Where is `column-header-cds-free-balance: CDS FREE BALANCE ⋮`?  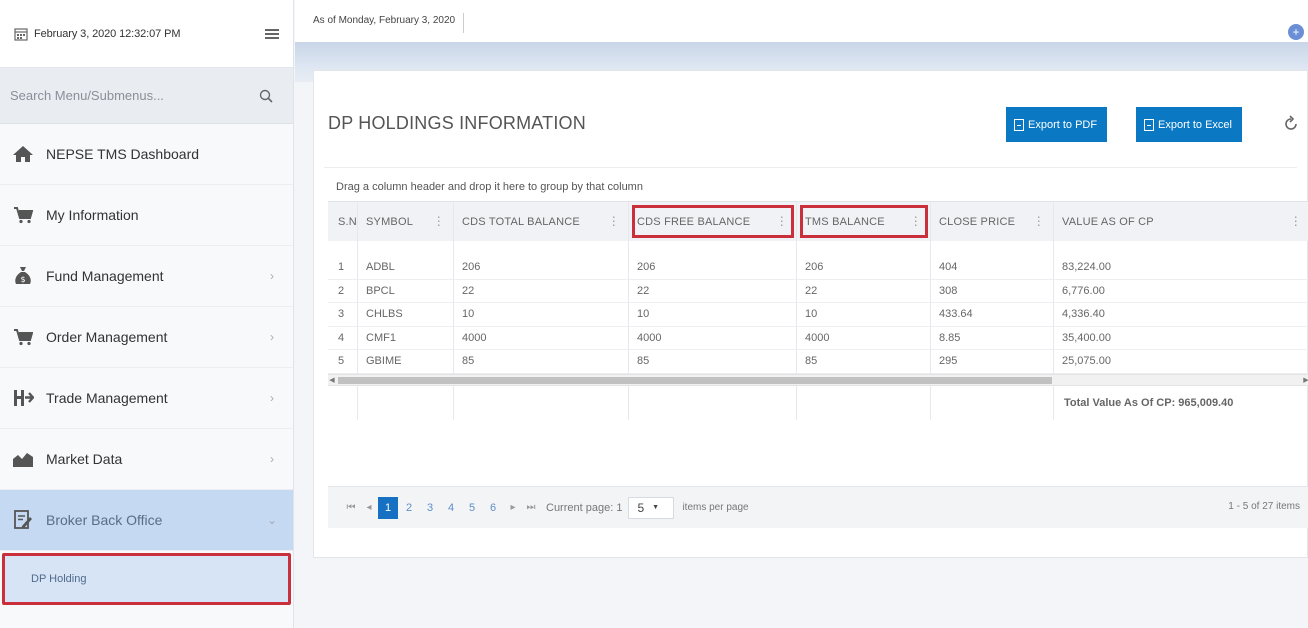
column-header-cds-free-balance: CDS FREE BALANCE ⋮ is located at coordinates (713, 221).